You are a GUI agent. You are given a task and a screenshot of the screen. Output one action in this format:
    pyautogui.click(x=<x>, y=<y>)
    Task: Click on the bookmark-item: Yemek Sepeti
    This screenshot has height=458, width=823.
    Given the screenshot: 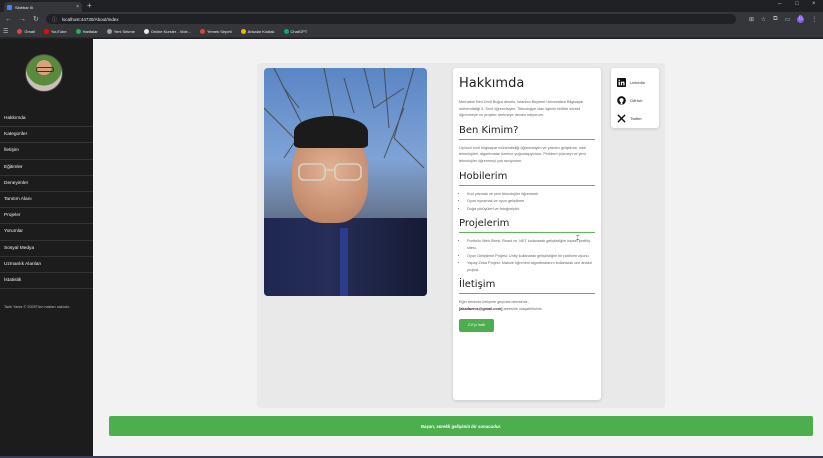 What is the action you would take?
    pyautogui.click(x=216, y=31)
    